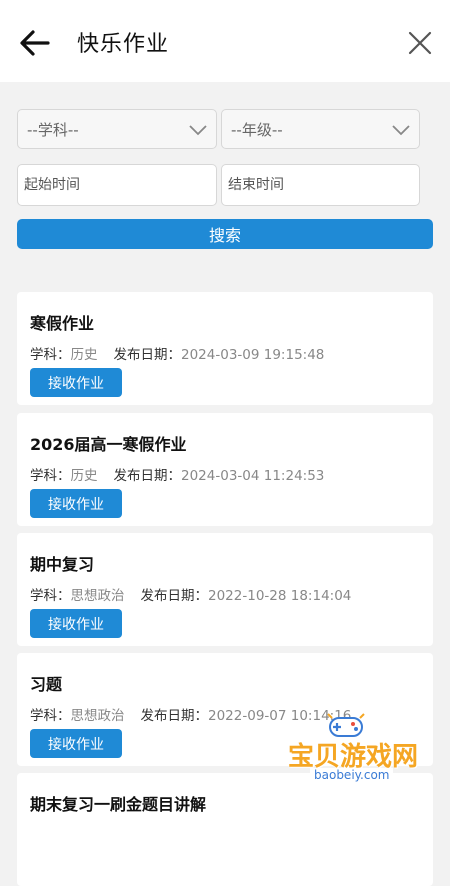  Describe the element at coordinates (257, 130) in the screenshot. I see `grade-select-value: --年级--` at that location.